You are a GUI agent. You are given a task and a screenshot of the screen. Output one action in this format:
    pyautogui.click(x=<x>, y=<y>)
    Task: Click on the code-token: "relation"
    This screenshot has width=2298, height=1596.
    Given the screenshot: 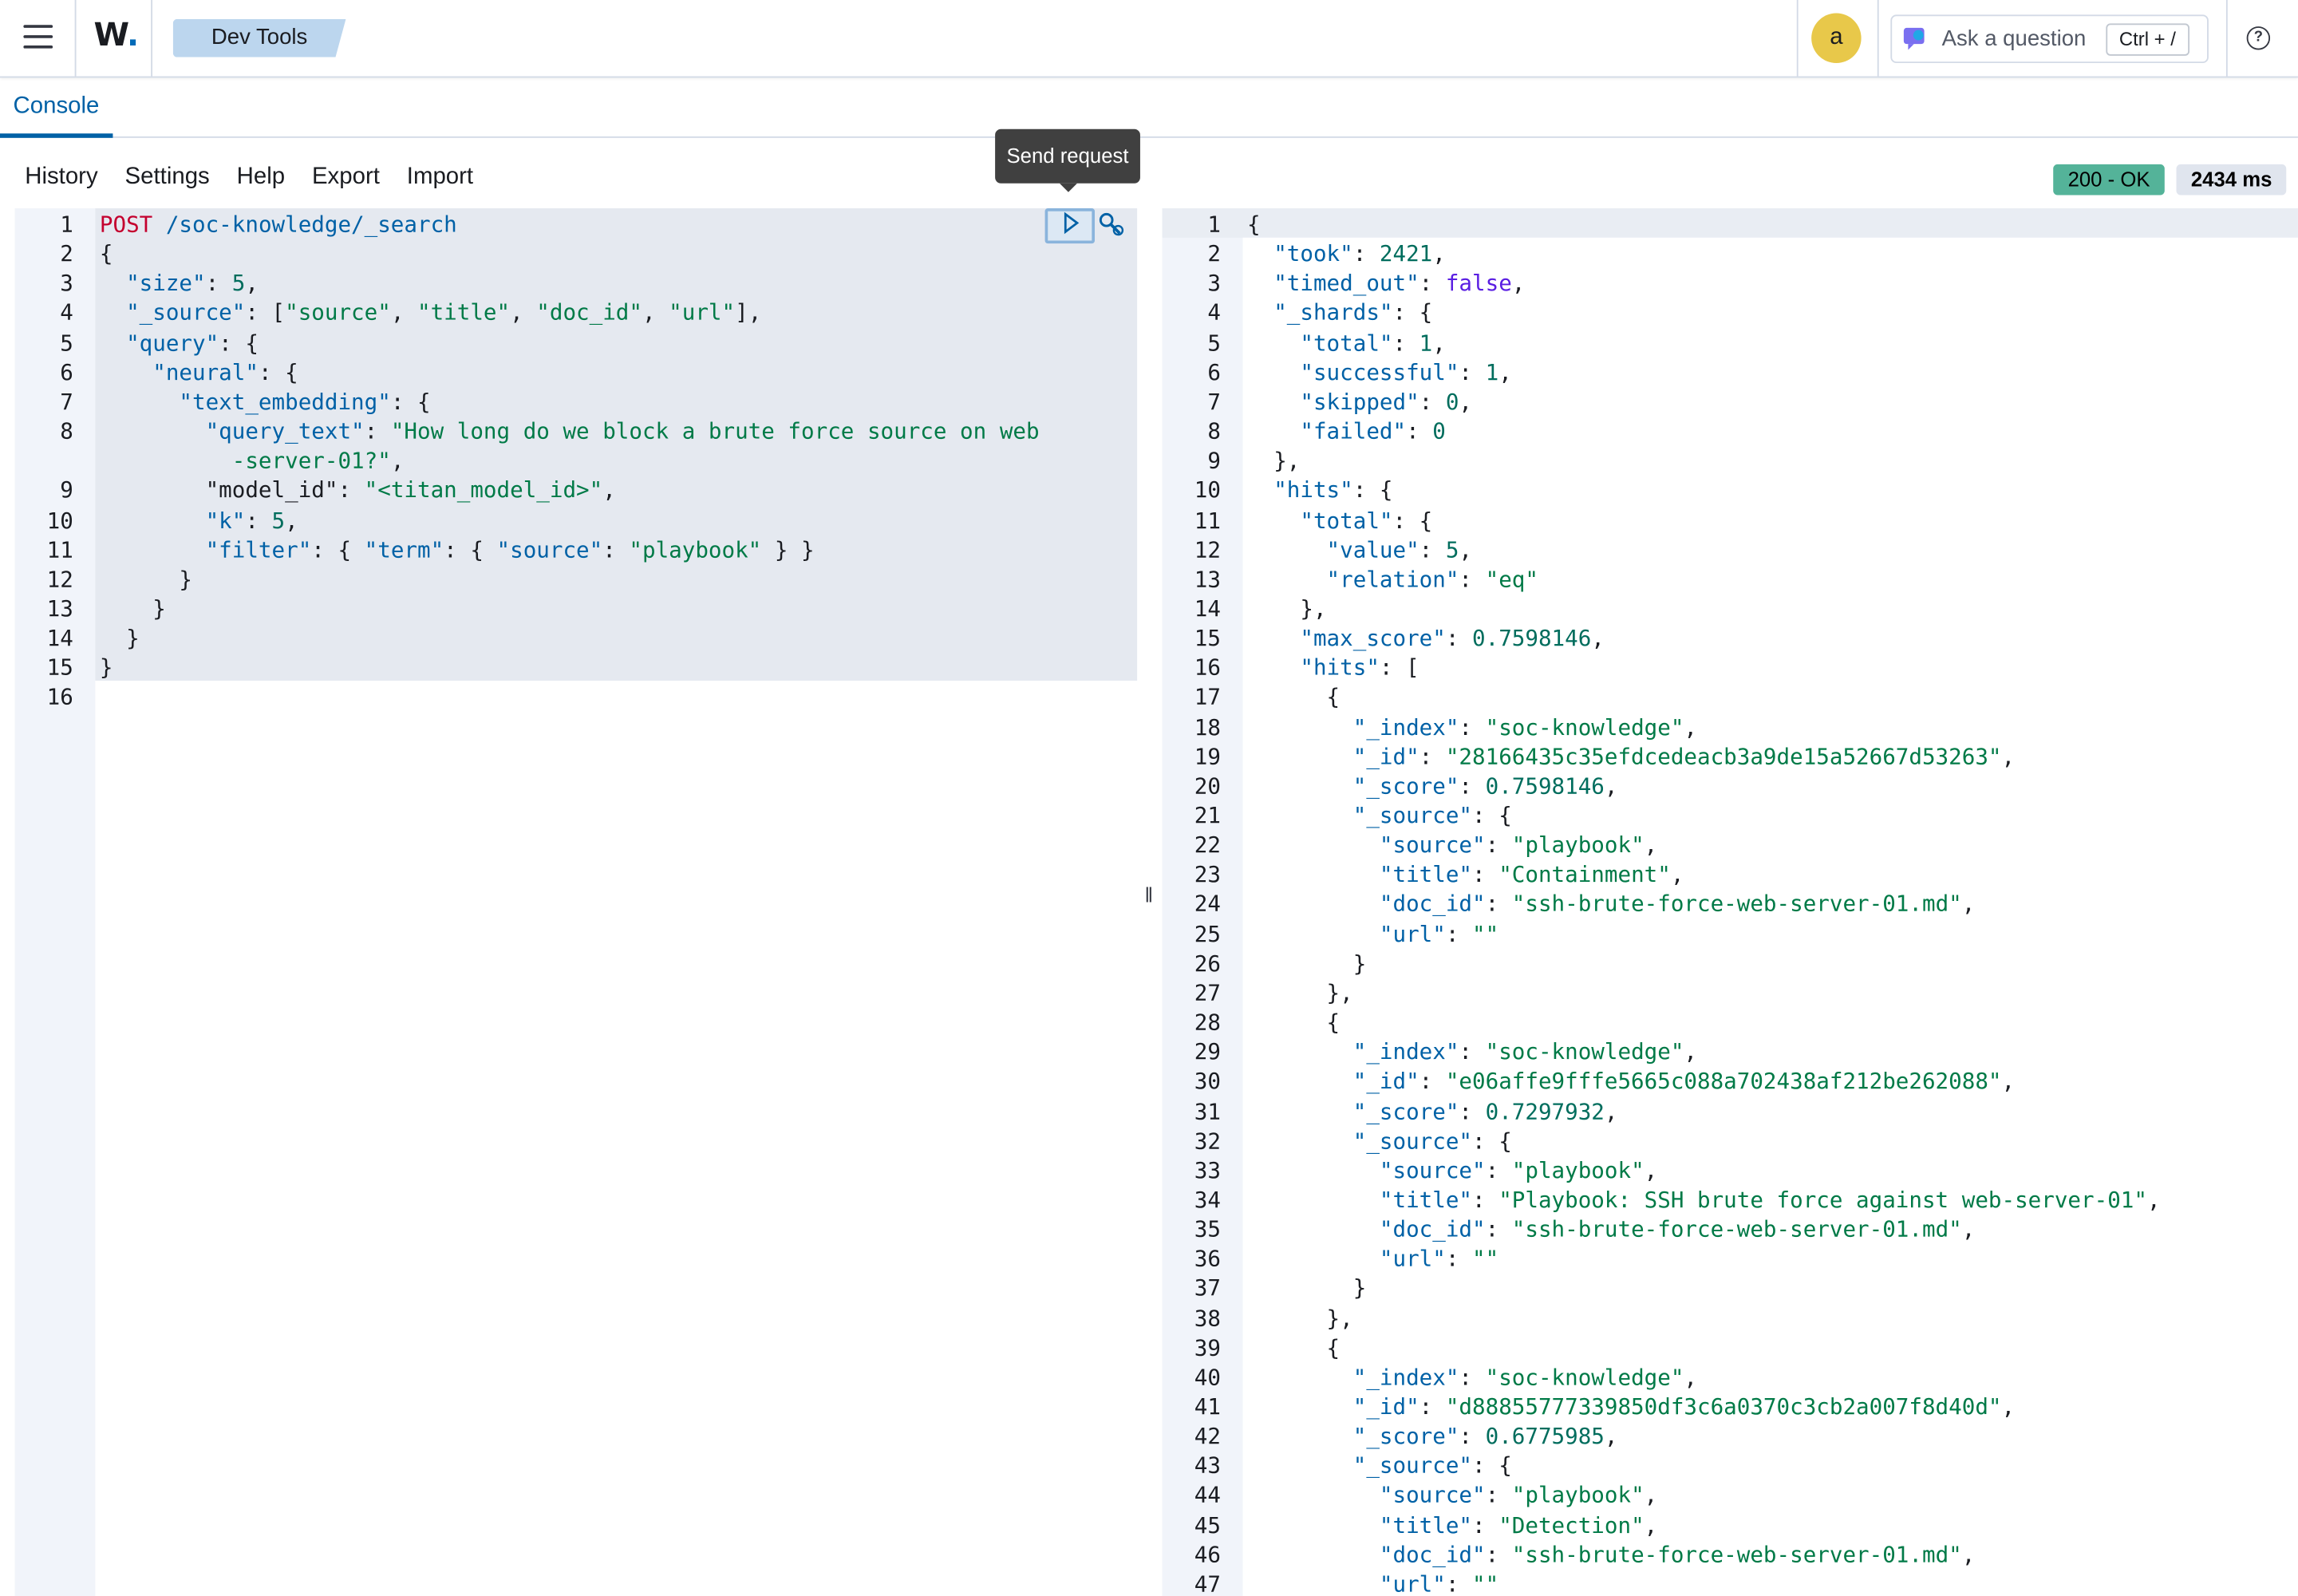 What is the action you would take?
    pyautogui.click(x=1353, y=579)
    